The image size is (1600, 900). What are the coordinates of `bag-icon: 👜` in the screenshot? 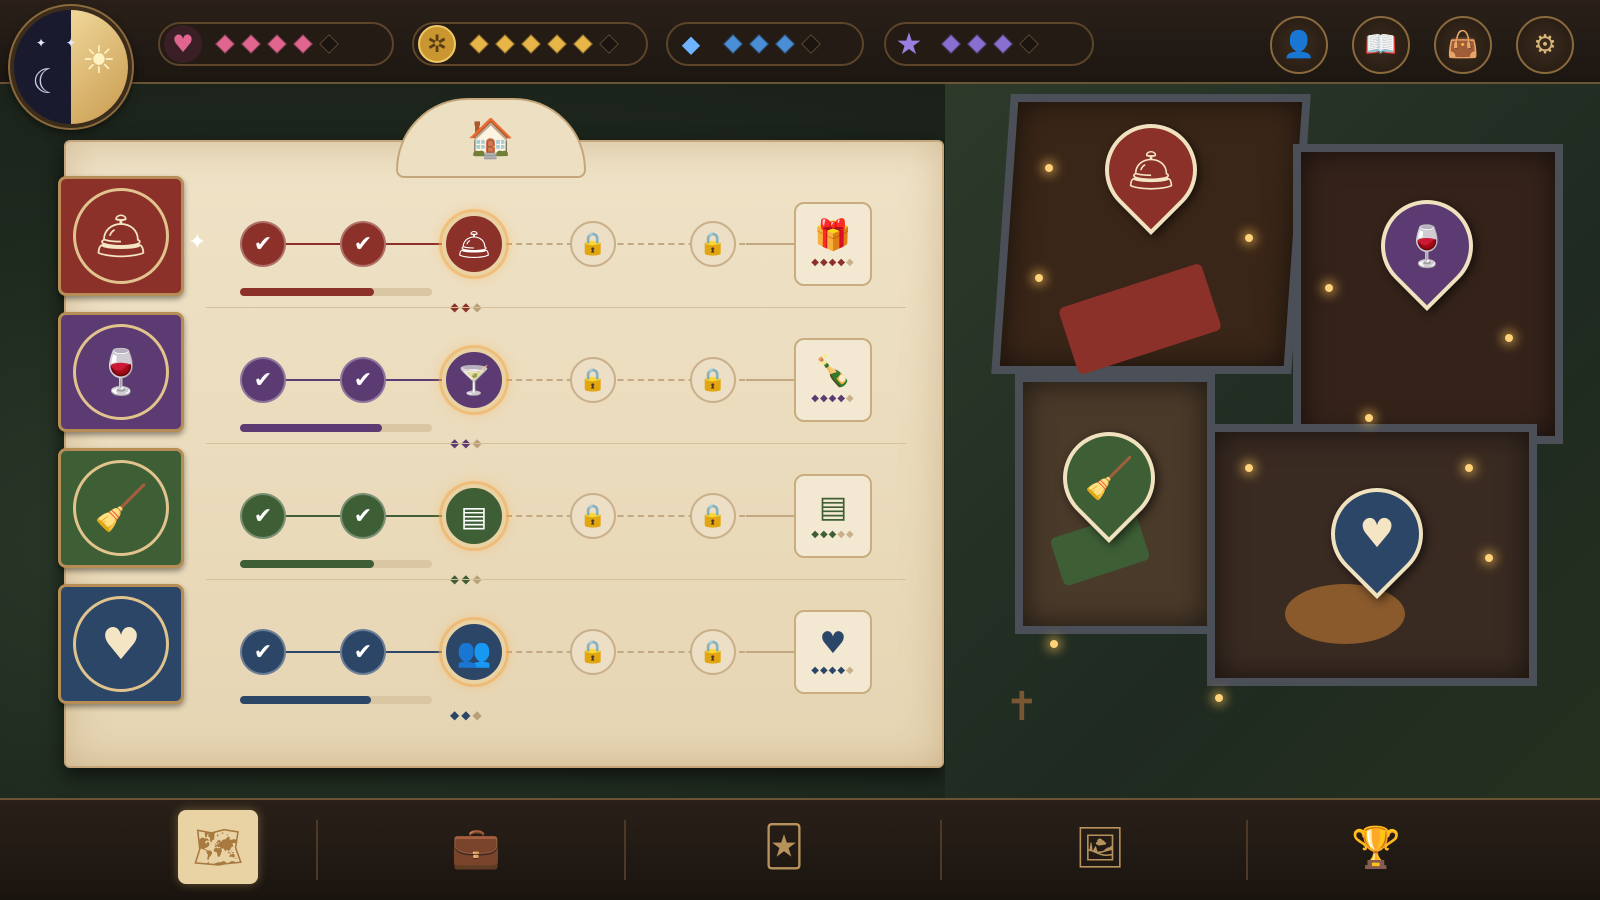 It's located at (1463, 45).